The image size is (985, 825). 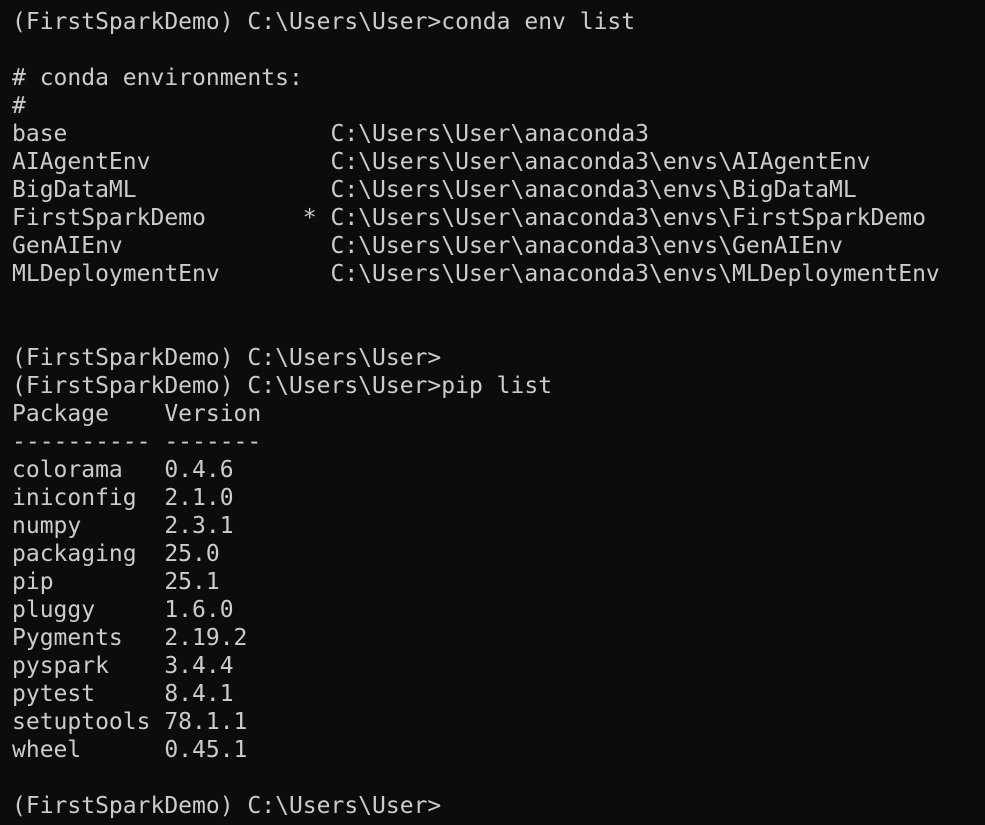 I want to click on package-row-wheel: wheel 0.45.1, so click(x=130, y=750).